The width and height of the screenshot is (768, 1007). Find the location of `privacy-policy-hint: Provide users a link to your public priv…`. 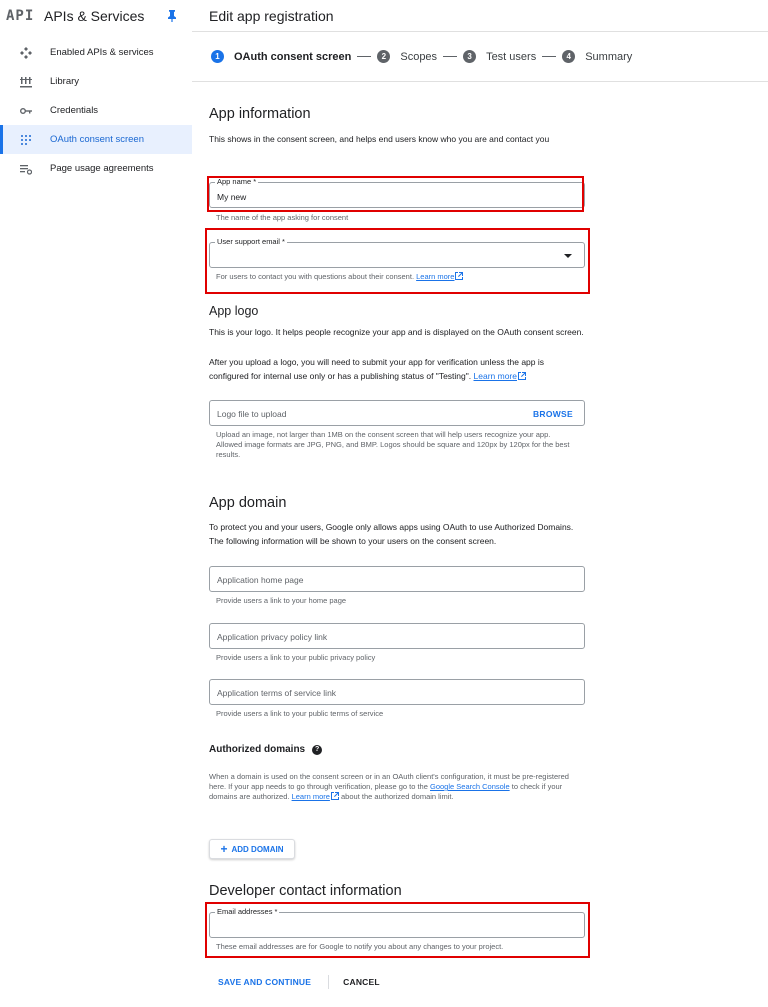

privacy-policy-hint: Provide users a link to your public priv… is located at coordinates (296, 657).